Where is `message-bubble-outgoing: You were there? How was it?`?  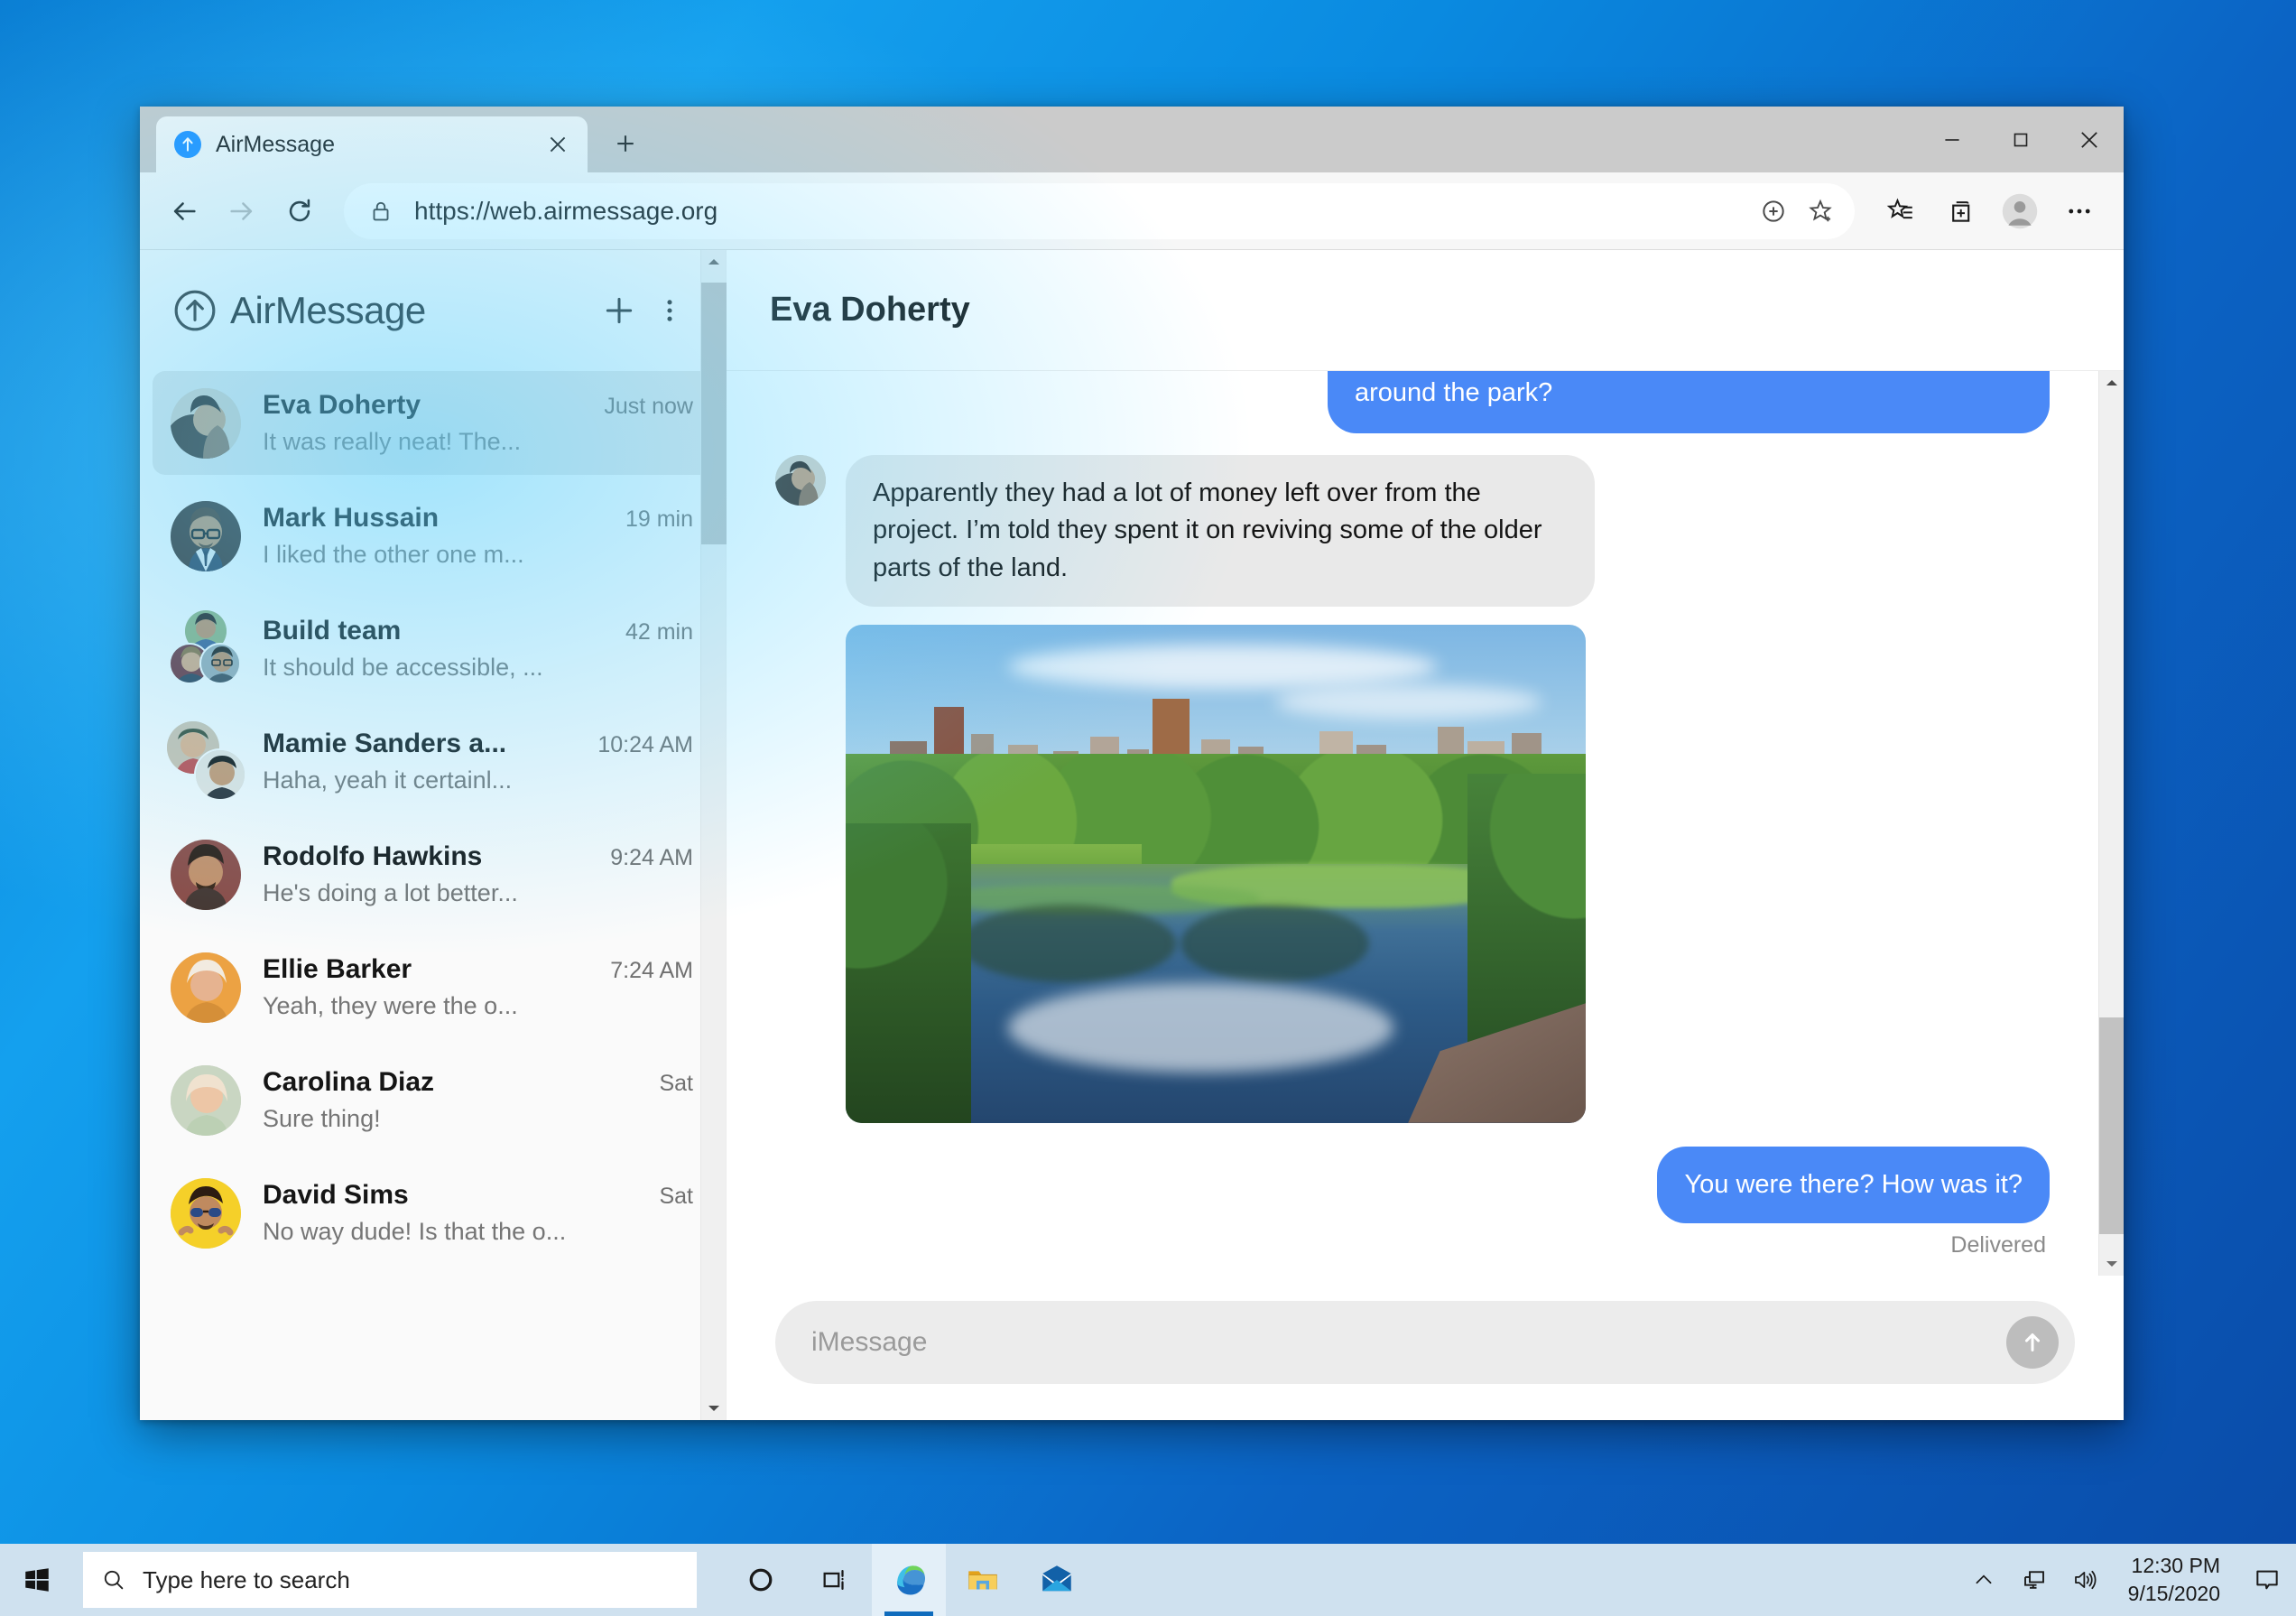 message-bubble-outgoing: You were there? How was it? is located at coordinates (1854, 1185).